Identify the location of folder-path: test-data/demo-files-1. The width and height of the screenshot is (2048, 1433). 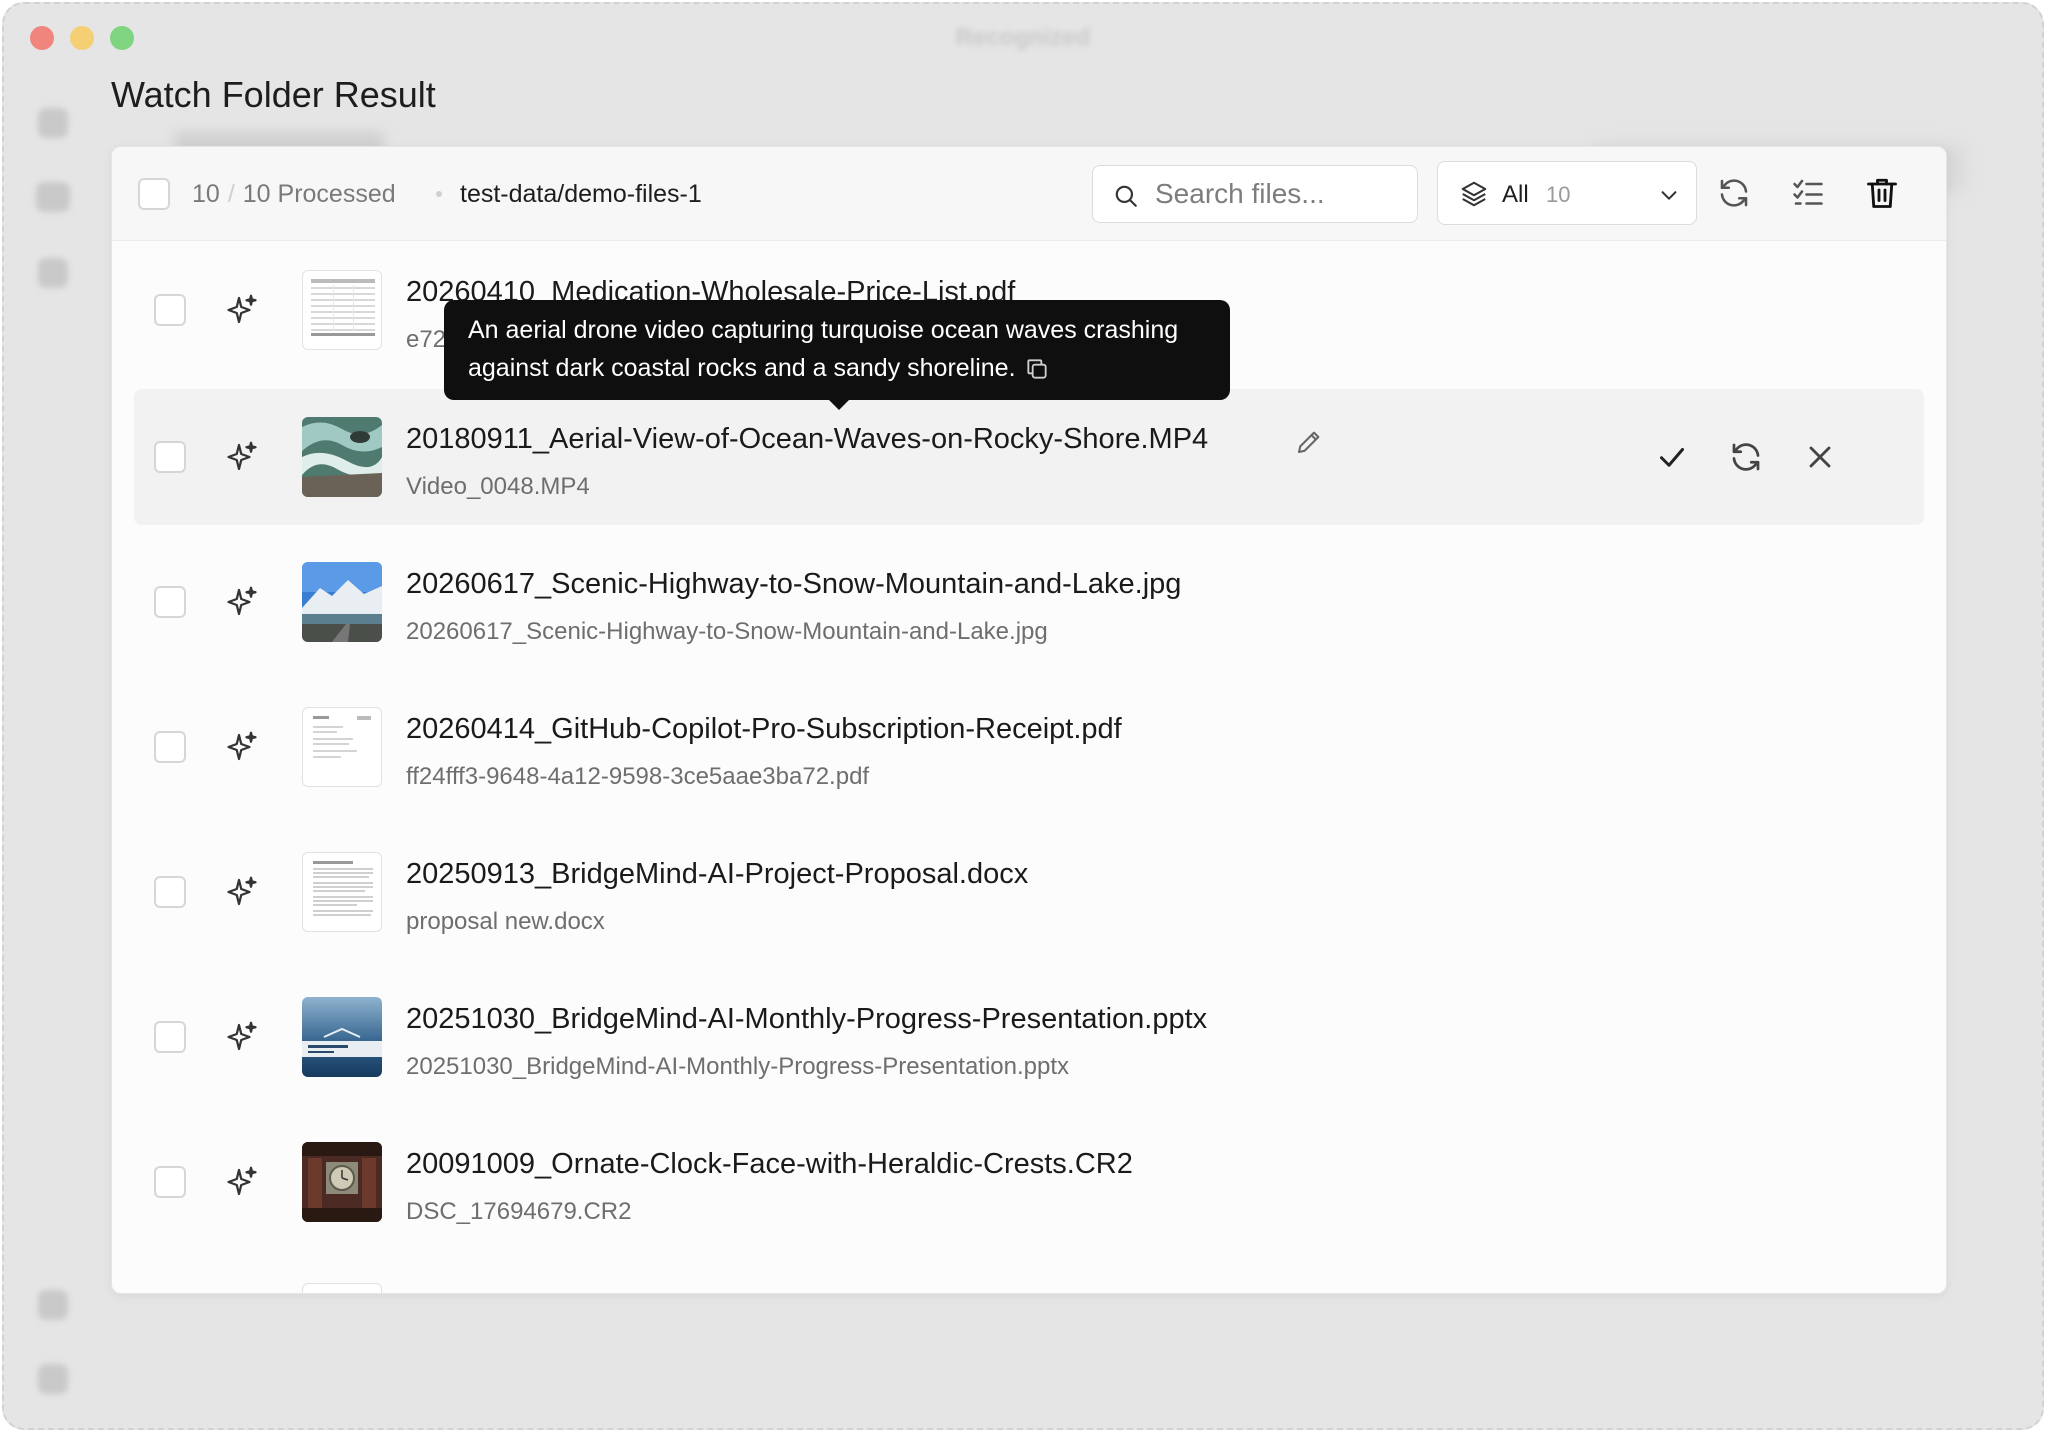
(581, 194).